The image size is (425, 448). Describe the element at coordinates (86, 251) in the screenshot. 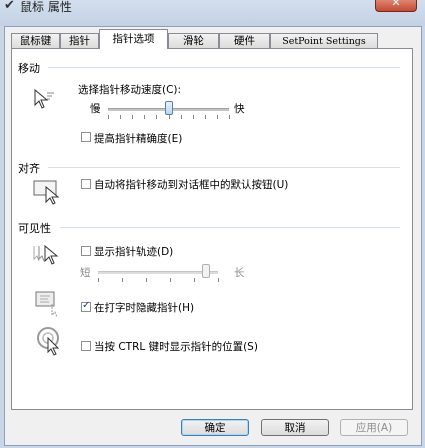

I see `trails-checkbox` at that location.